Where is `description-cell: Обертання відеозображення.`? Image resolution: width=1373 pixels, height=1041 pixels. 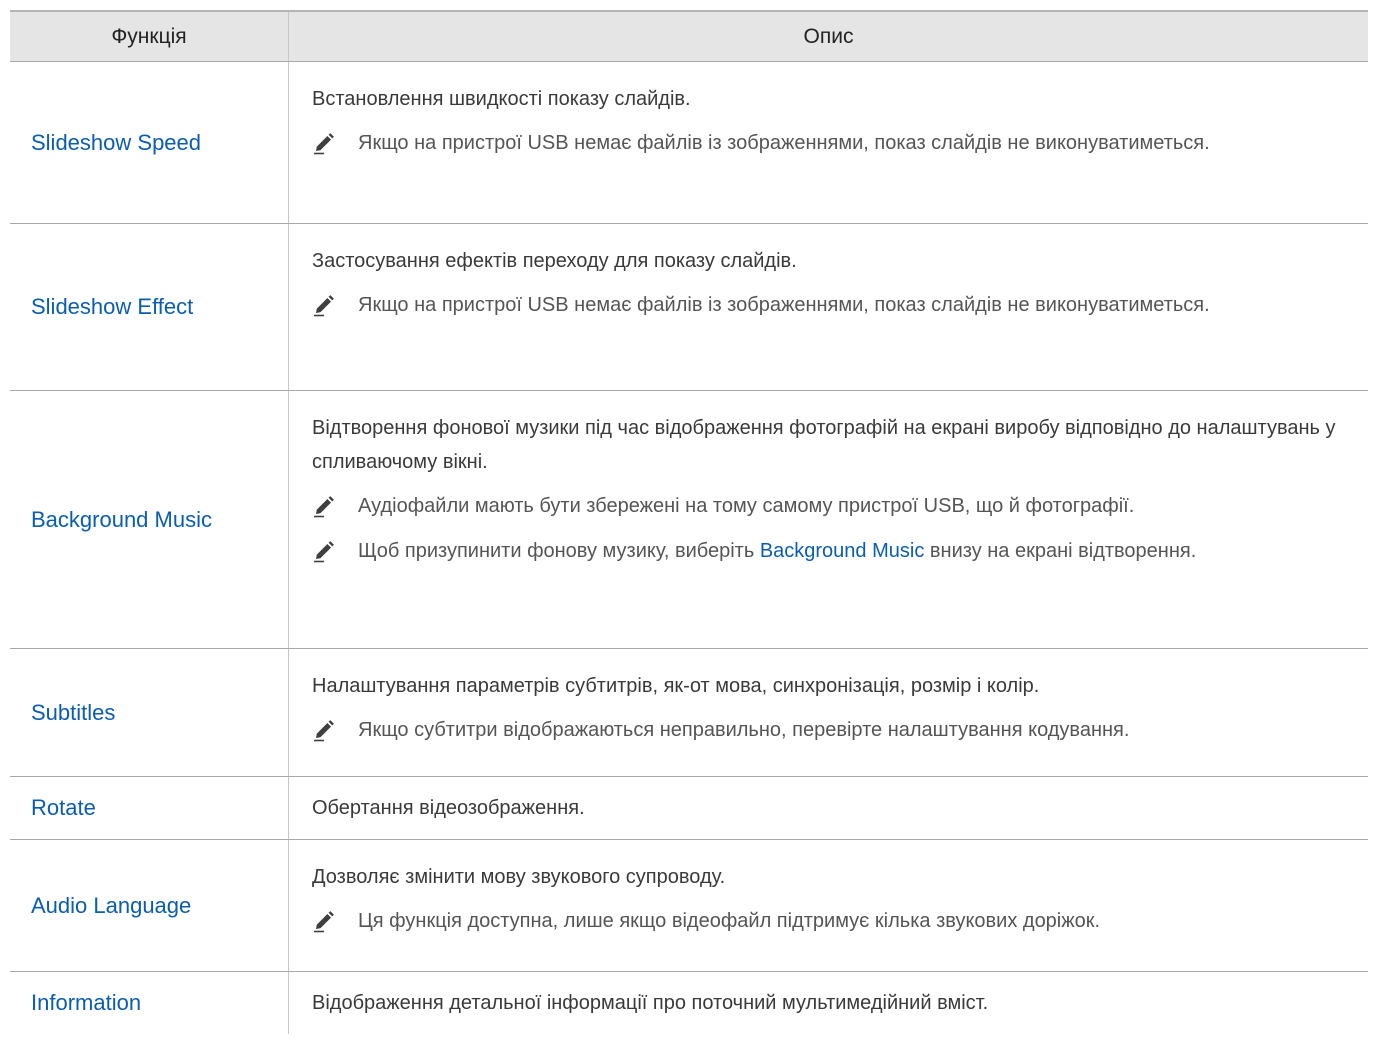
description-cell: Обертання відеозображення. is located at coordinates (828, 808).